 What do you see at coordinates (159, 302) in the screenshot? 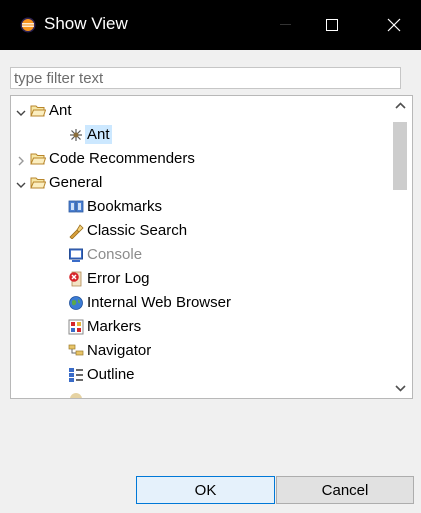
I see `tree-item-label: Internal Web Browser` at bounding box center [159, 302].